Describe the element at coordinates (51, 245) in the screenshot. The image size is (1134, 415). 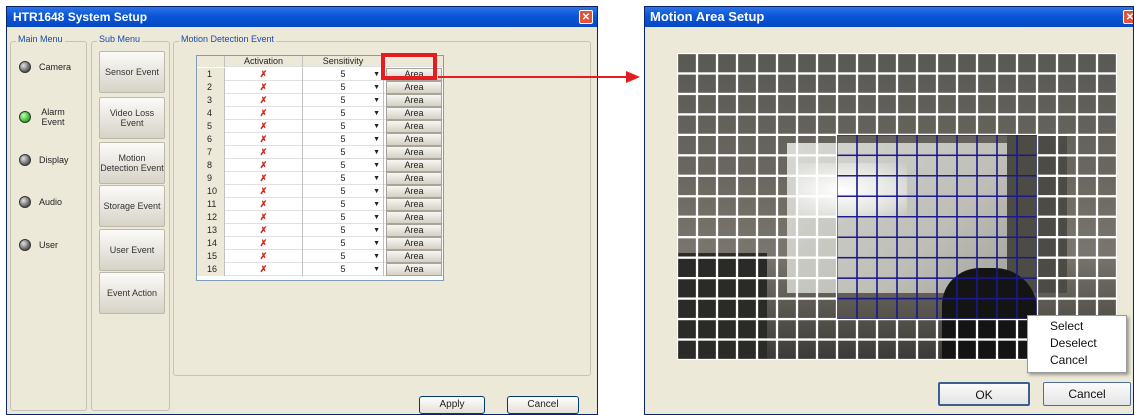
I see `main-menu-user: User` at that location.